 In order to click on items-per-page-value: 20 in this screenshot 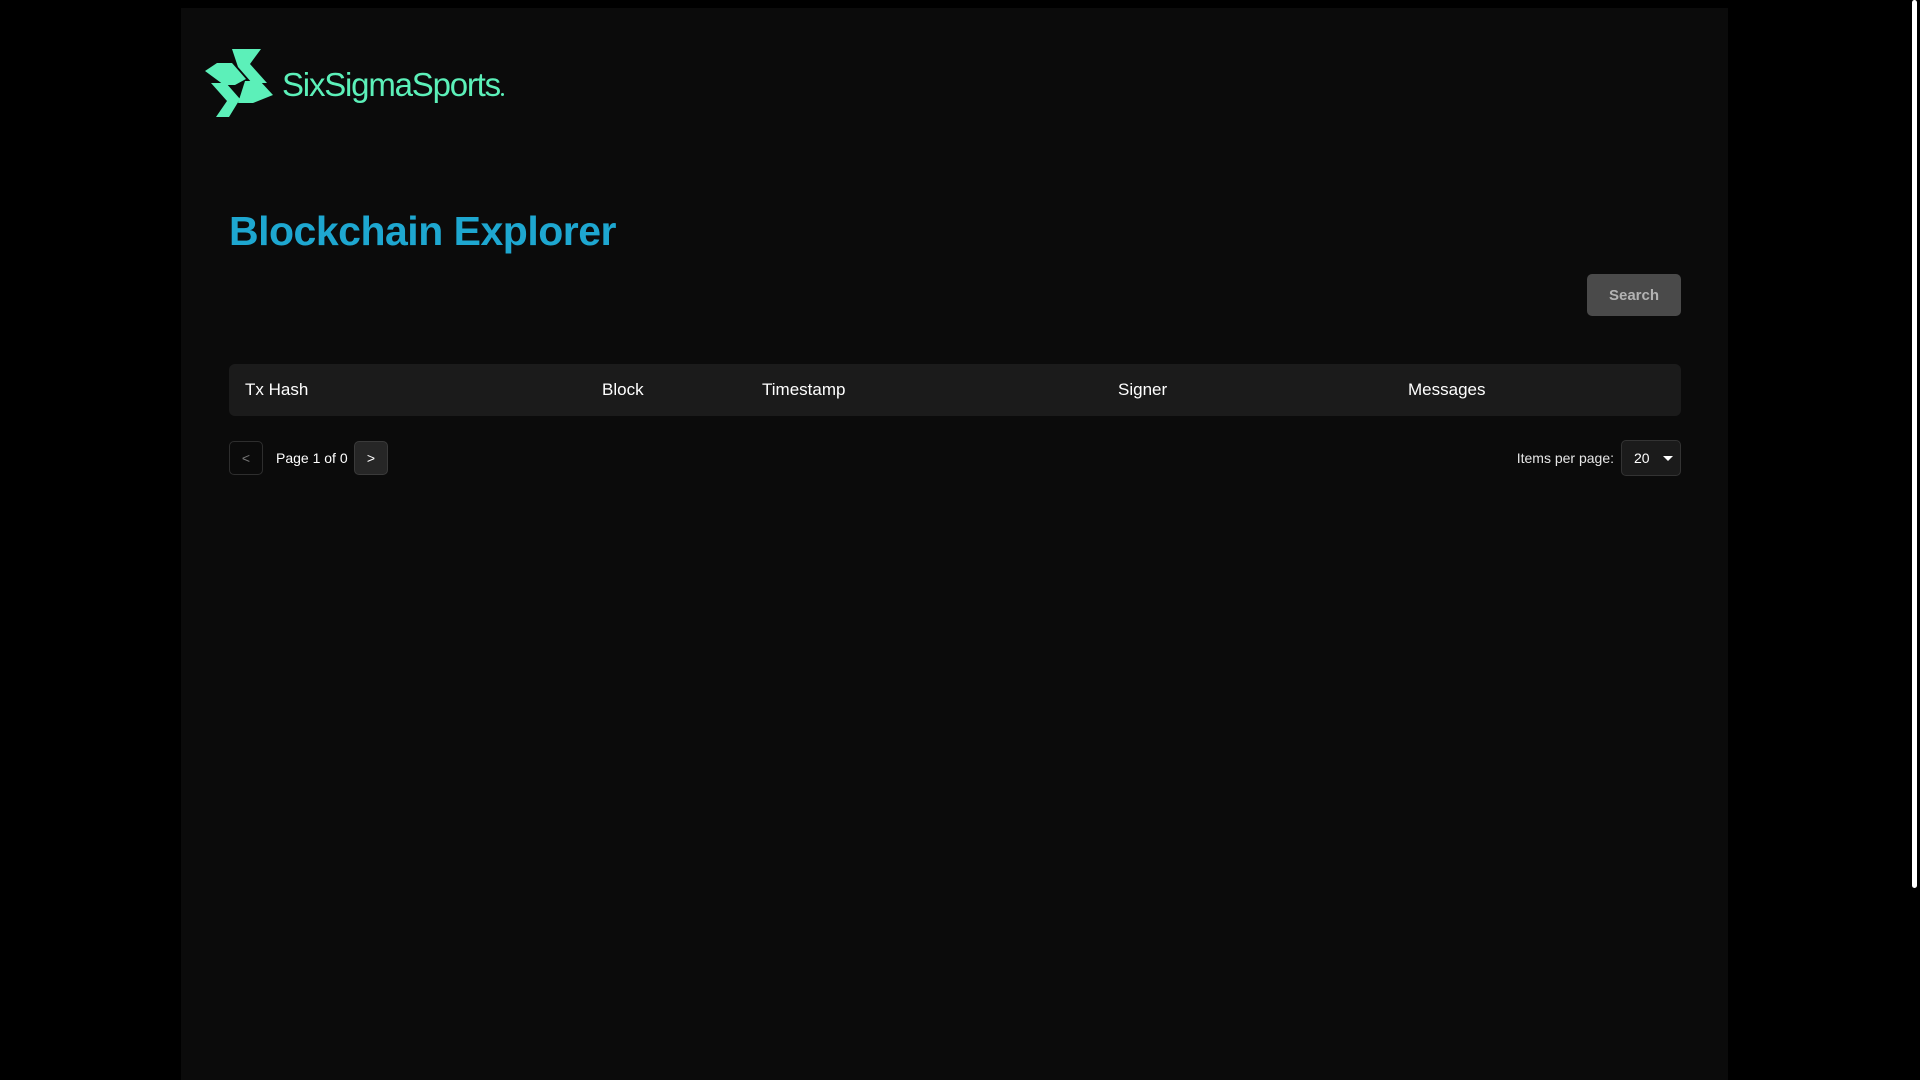, I will do `click(1642, 458)`.